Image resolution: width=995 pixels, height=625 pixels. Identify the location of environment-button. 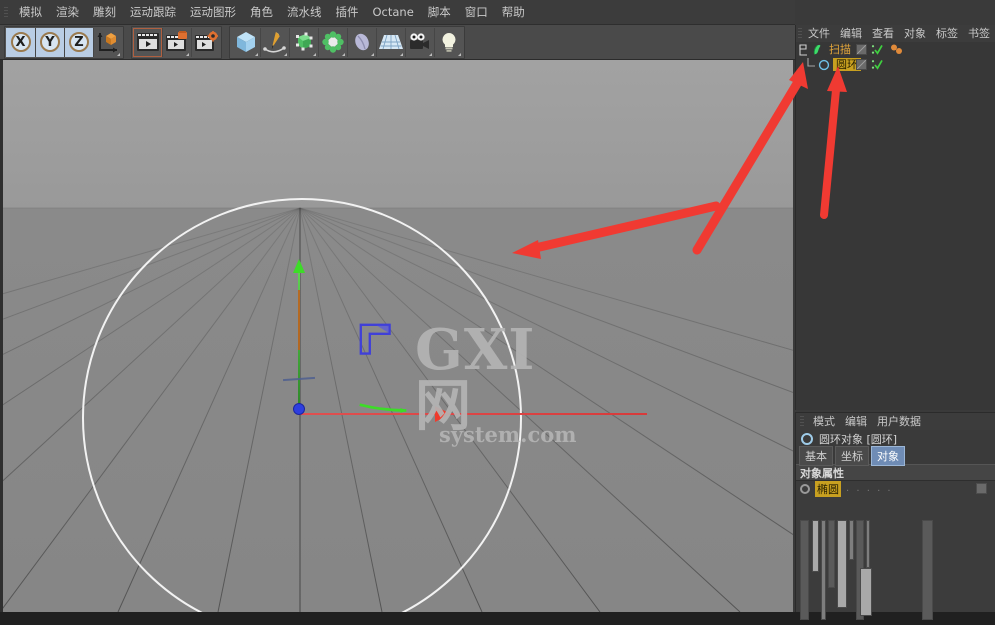
(361, 42).